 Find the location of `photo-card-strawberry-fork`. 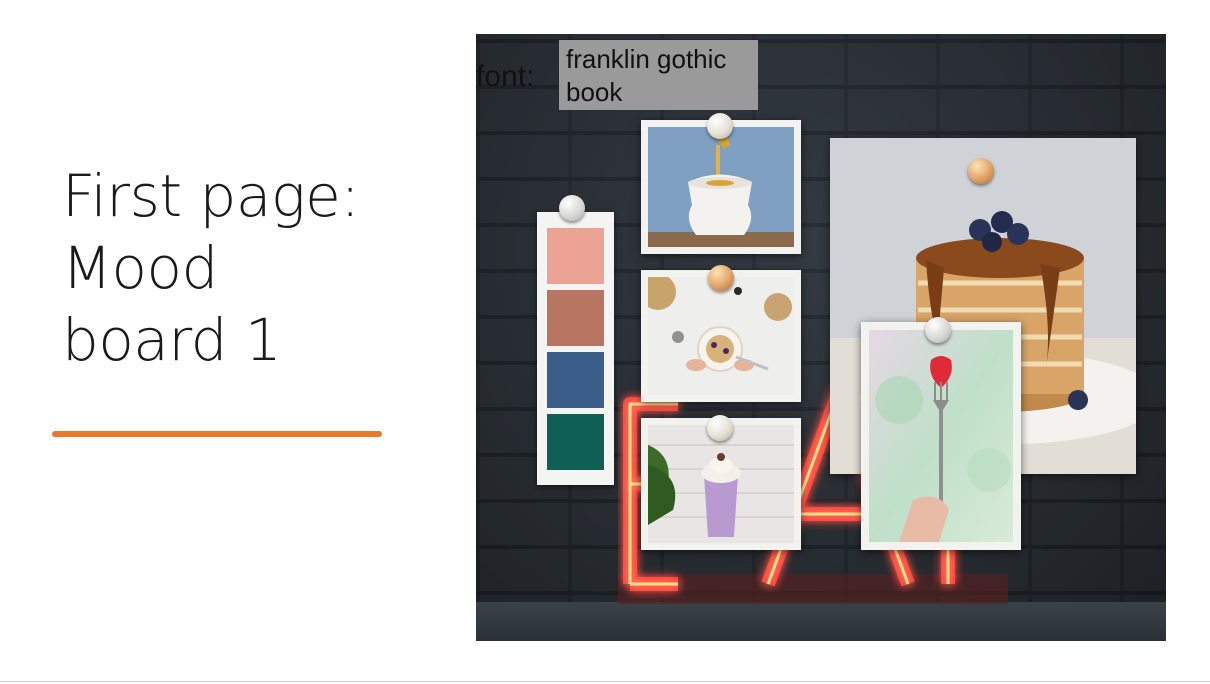

photo-card-strawberry-fork is located at coordinates (941, 436).